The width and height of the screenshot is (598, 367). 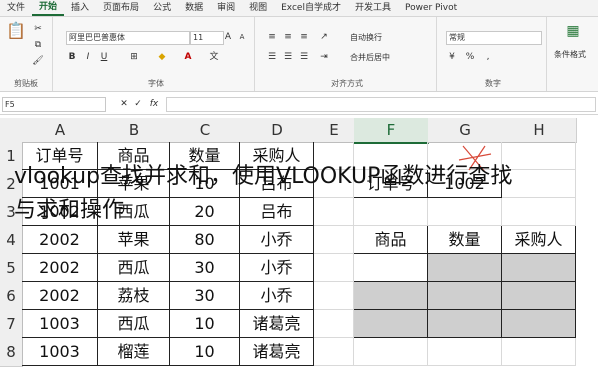 What do you see at coordinates (48, 8) in the screenshot?
I see `ribbon-tab: 开始` at bounding box center [48, 8].